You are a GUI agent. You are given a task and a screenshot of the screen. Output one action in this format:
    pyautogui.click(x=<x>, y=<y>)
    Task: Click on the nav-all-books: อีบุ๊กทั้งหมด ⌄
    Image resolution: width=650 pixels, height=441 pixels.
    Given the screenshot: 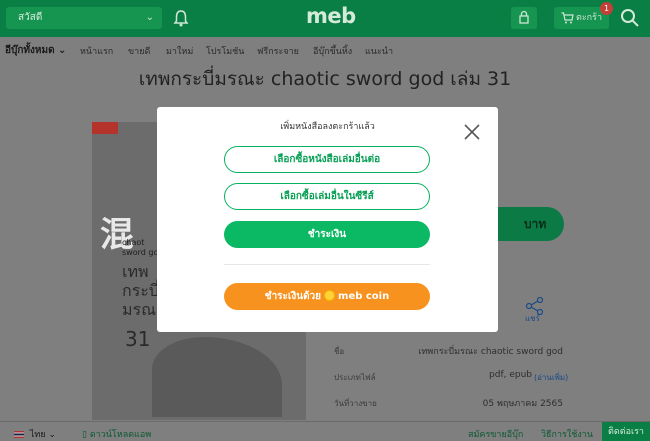 What is the action you would take?
    pyautogui.click(x=35, y=50)
    